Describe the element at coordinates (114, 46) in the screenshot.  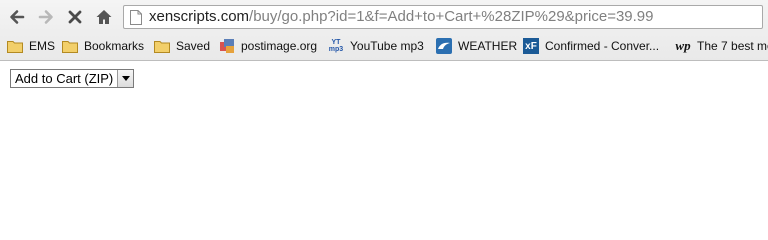
I see `bookmark-label: Bookmarks` at that location.